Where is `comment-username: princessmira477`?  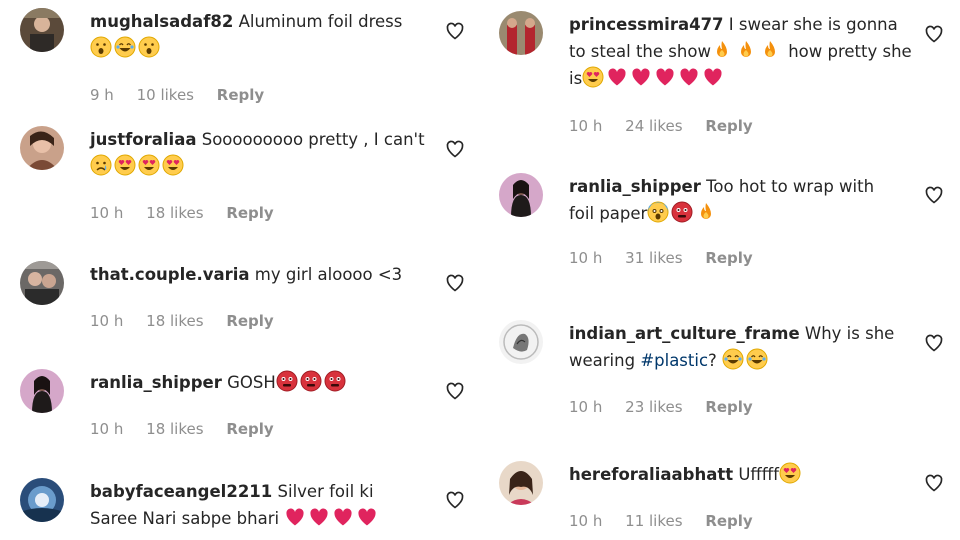
comment-username: princessmira477 is located at coordinates (646, 24).